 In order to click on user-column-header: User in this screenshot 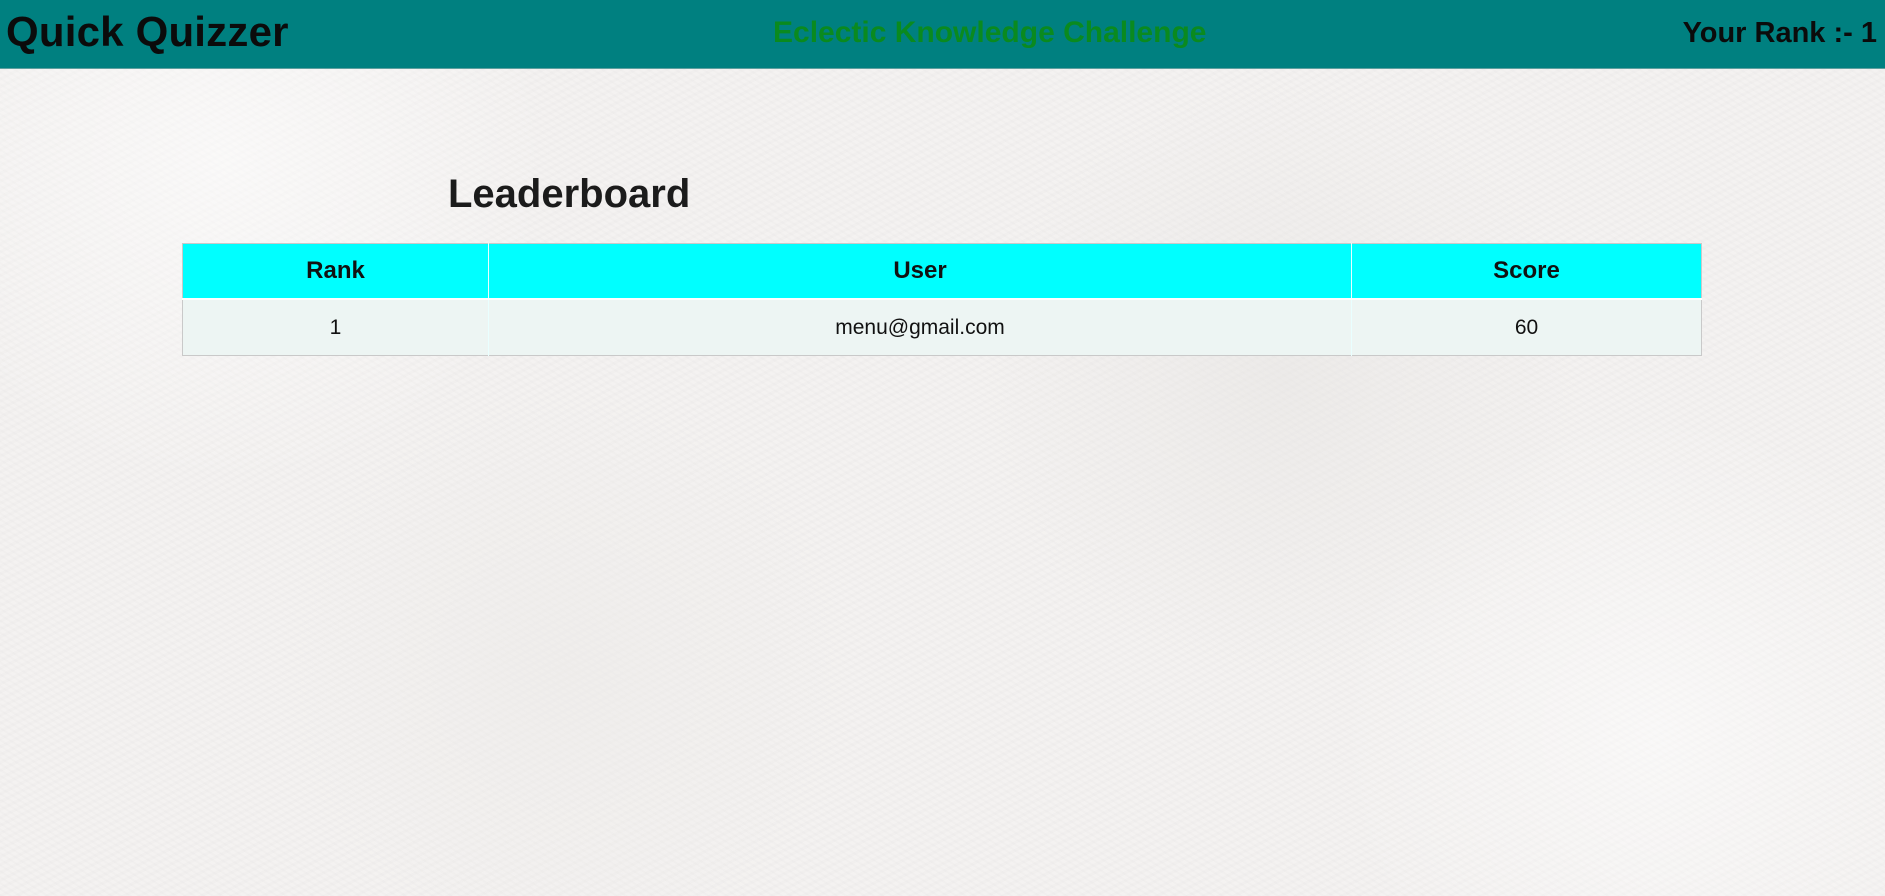, I will do `click(920, 271)`.